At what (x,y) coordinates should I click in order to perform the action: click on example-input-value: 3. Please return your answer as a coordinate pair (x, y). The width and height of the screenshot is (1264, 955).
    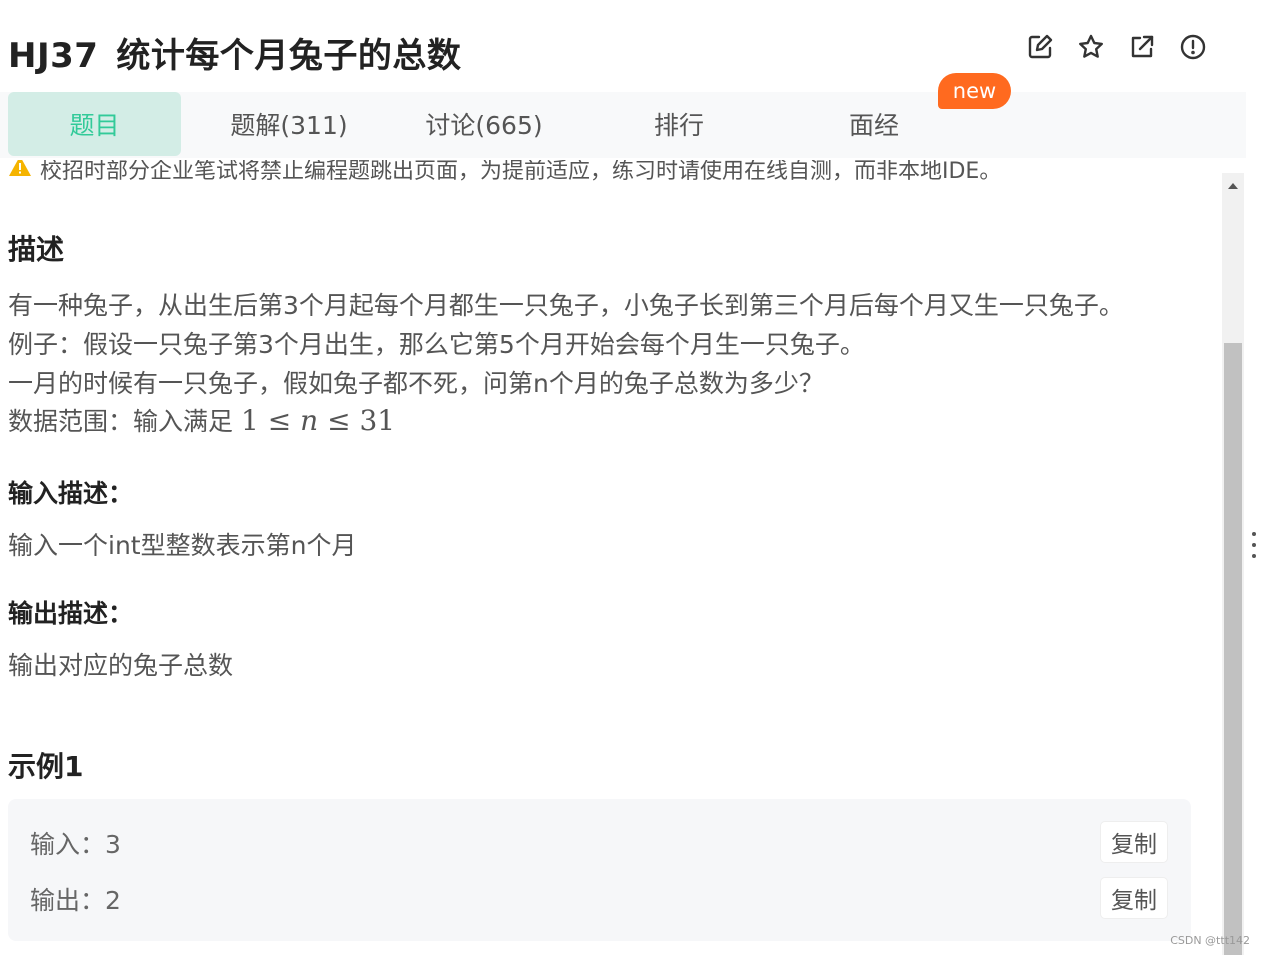
    Looking at the image, I should click on (113, 844).